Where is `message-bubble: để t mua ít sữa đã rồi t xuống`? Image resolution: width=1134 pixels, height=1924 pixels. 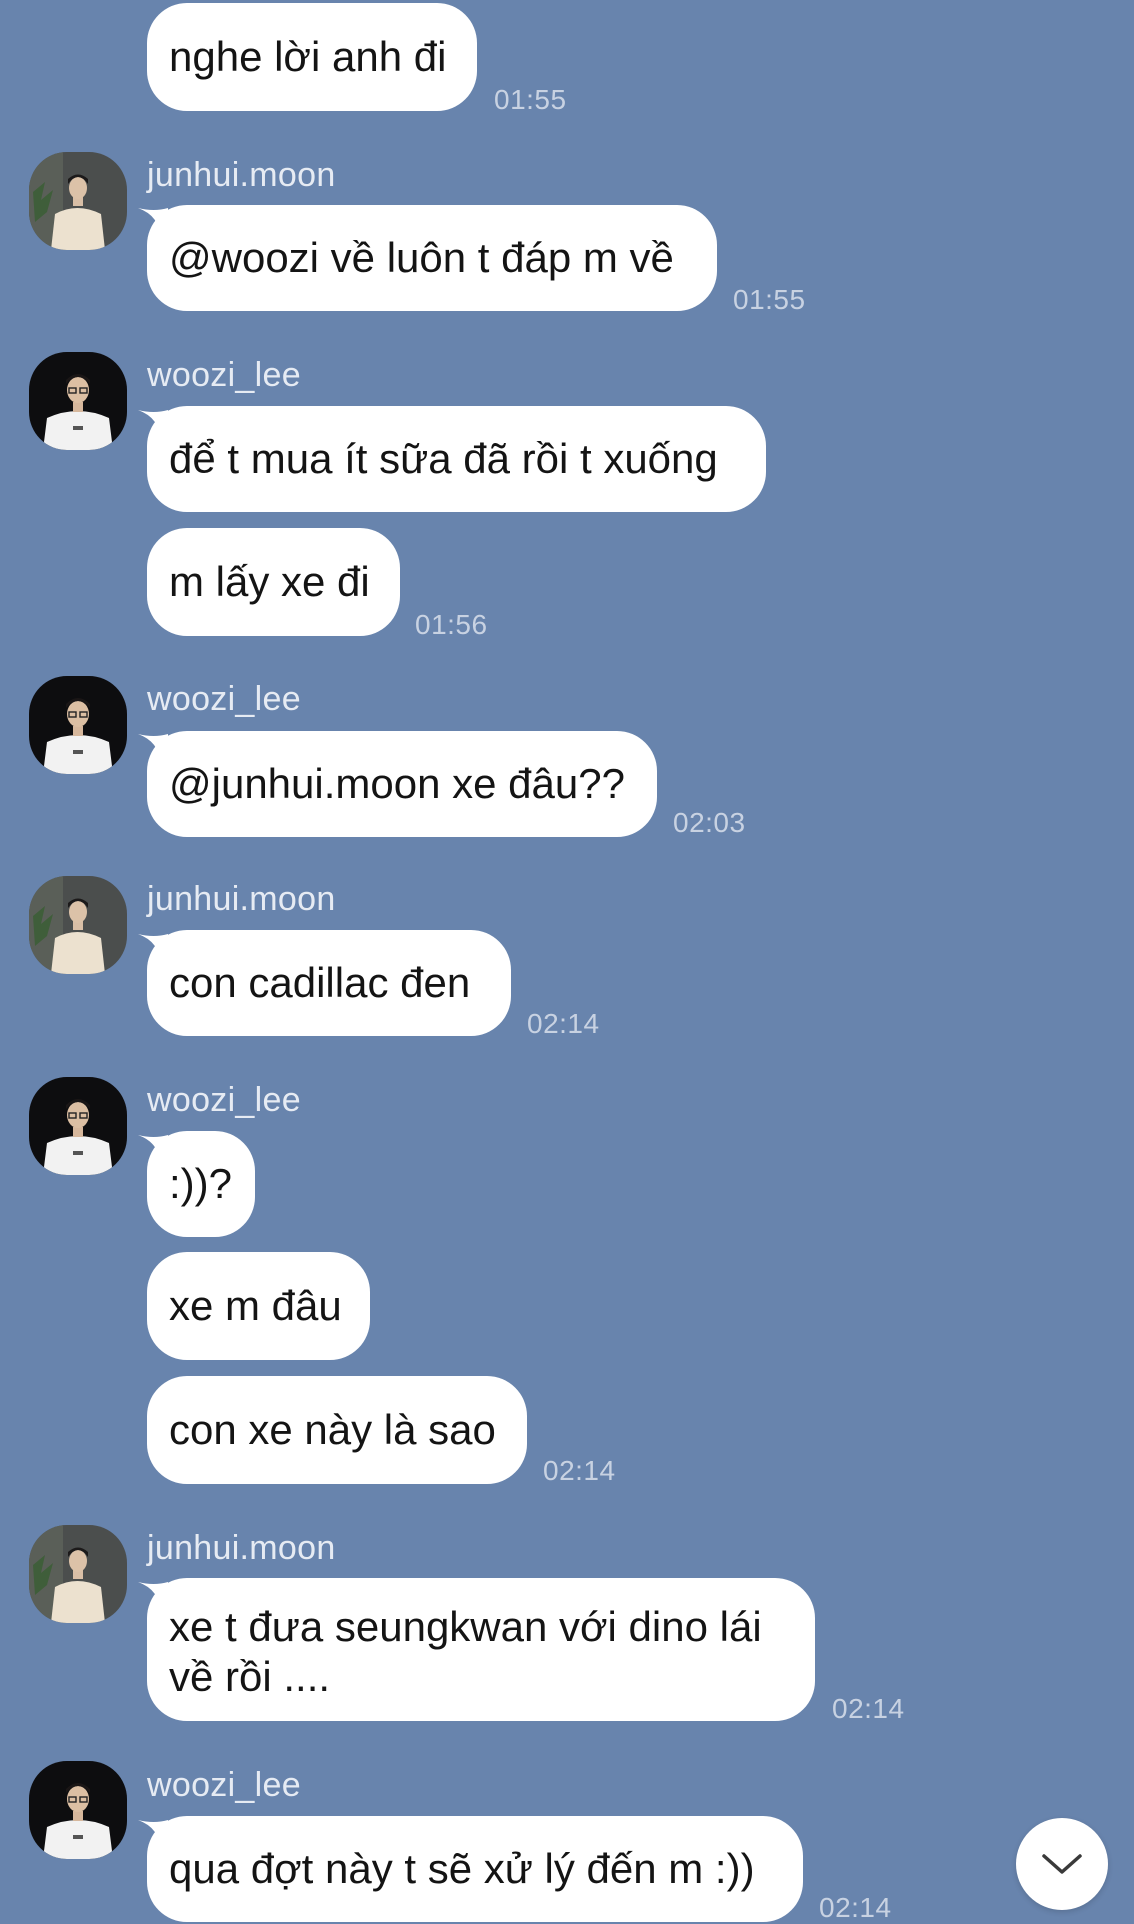 message-bubble: để t mua ít sữa đã rồi t xuống is located at coordinates (456, 459).